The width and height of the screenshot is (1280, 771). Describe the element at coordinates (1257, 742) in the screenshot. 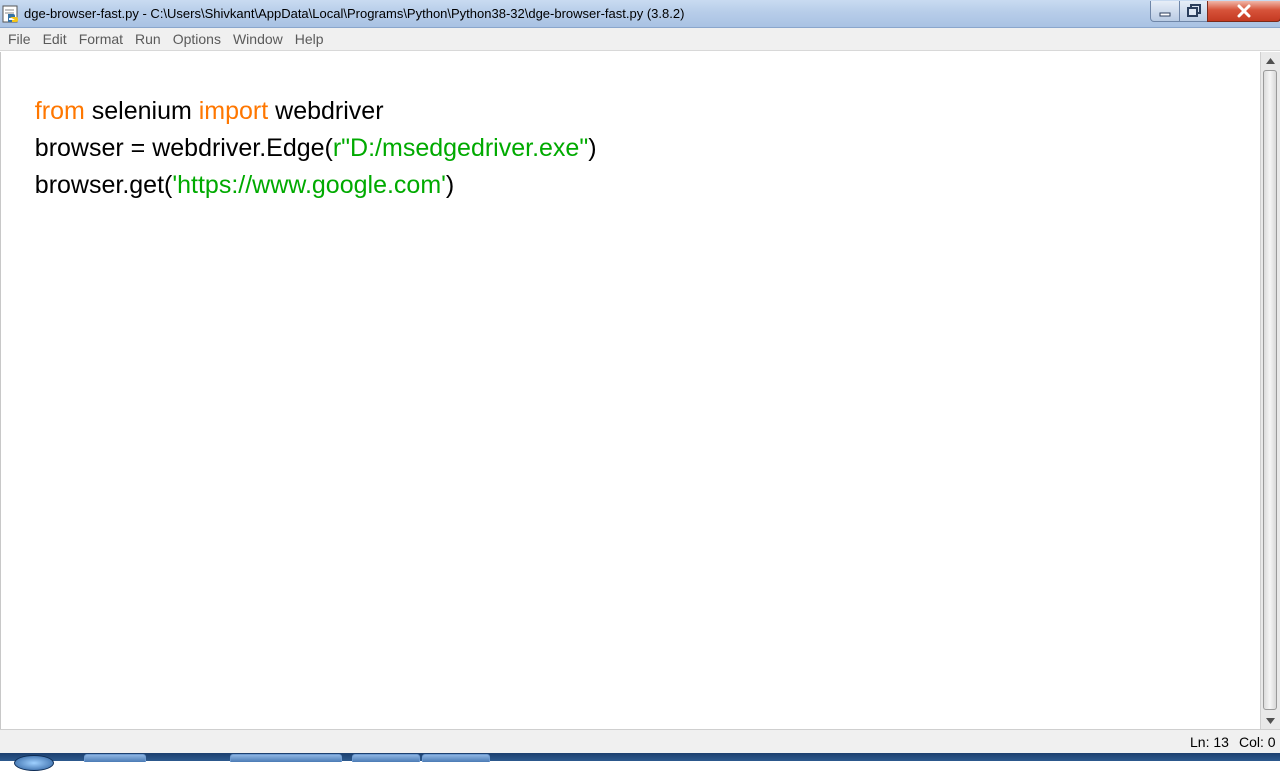

I see `status-col: Col: 0` at that location.